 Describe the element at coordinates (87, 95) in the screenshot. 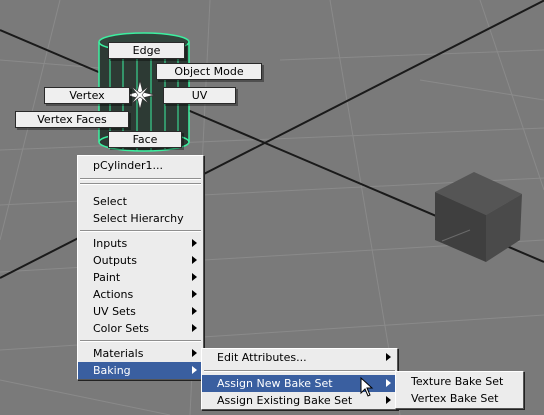

I see `marking-menu-vertex: Vertex` at that location.